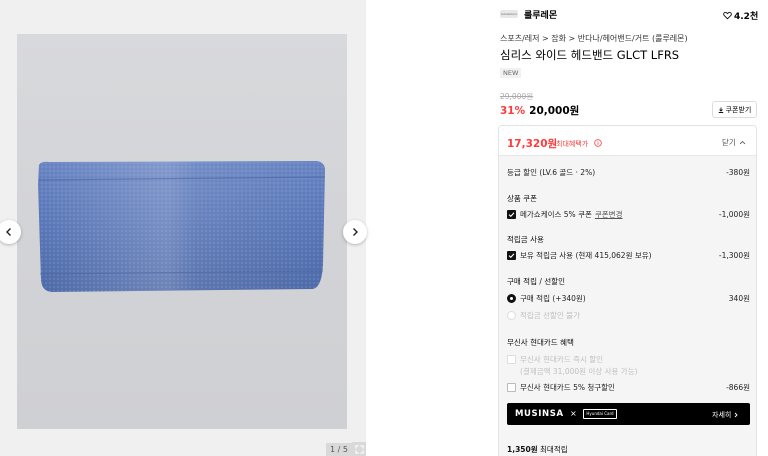  What do you see at coordinates (554, 449) in the screenshot?
I see `max-points-label: 최대적립` at bounding box center [554, 449].